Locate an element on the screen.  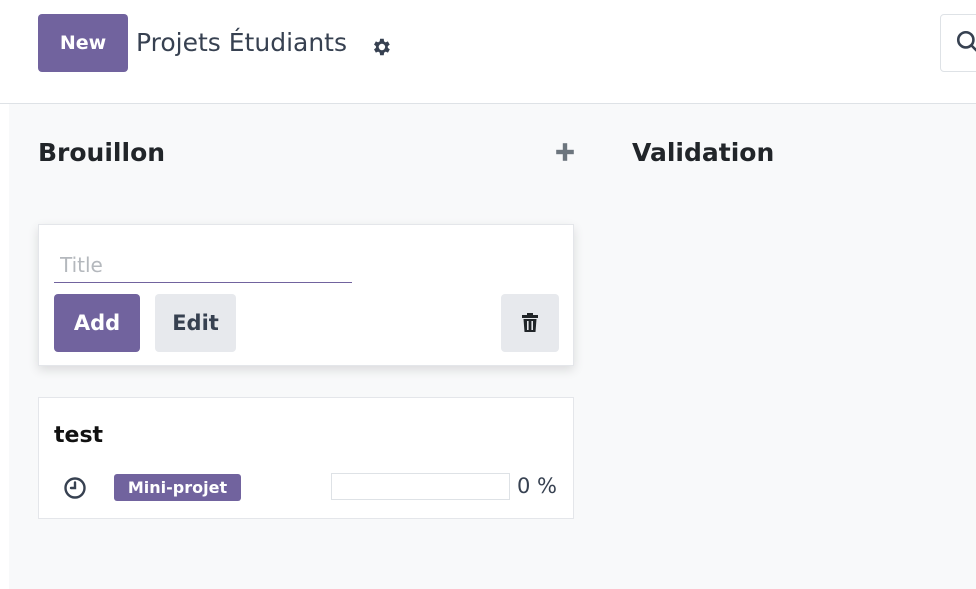
edit-button: Edit is located at coordinates (195, 323).